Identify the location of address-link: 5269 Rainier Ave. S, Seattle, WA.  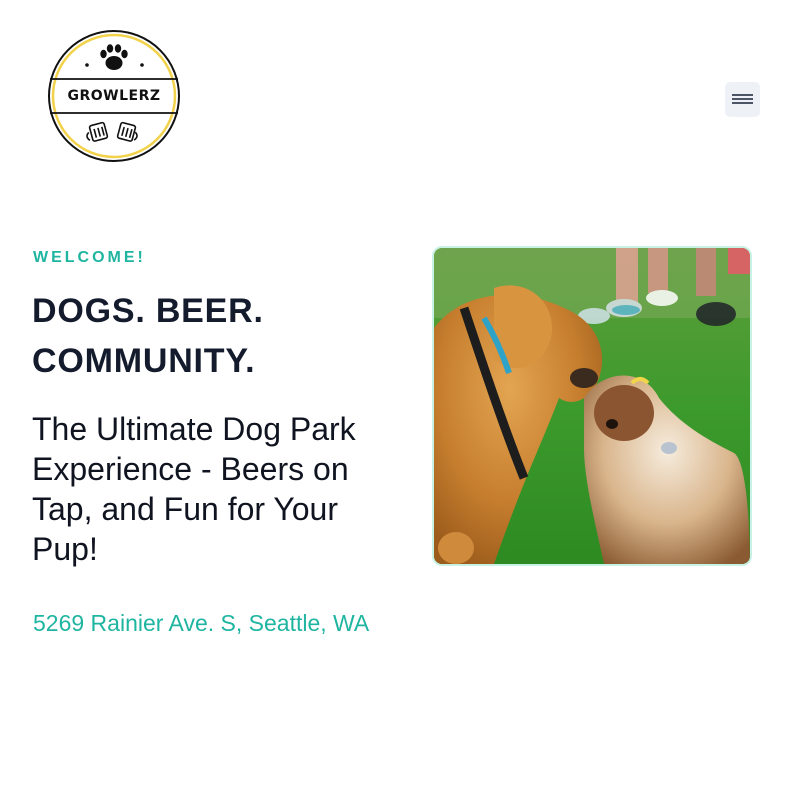
(201, 623).